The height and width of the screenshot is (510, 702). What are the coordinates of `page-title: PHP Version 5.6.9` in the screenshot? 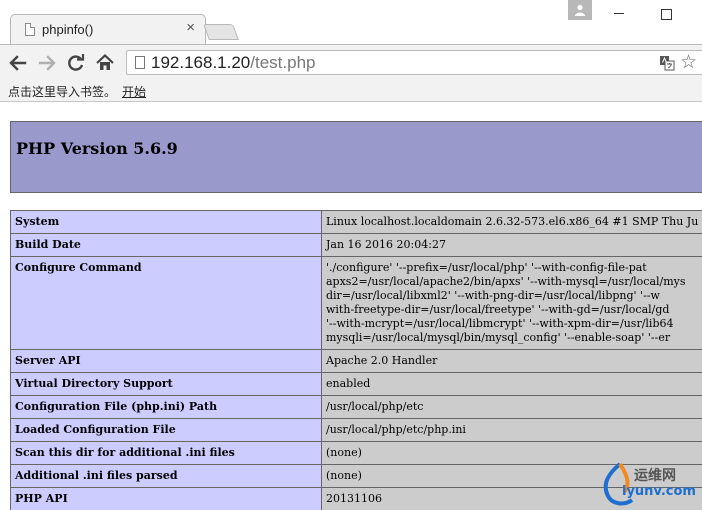 It's located at (97, 148).